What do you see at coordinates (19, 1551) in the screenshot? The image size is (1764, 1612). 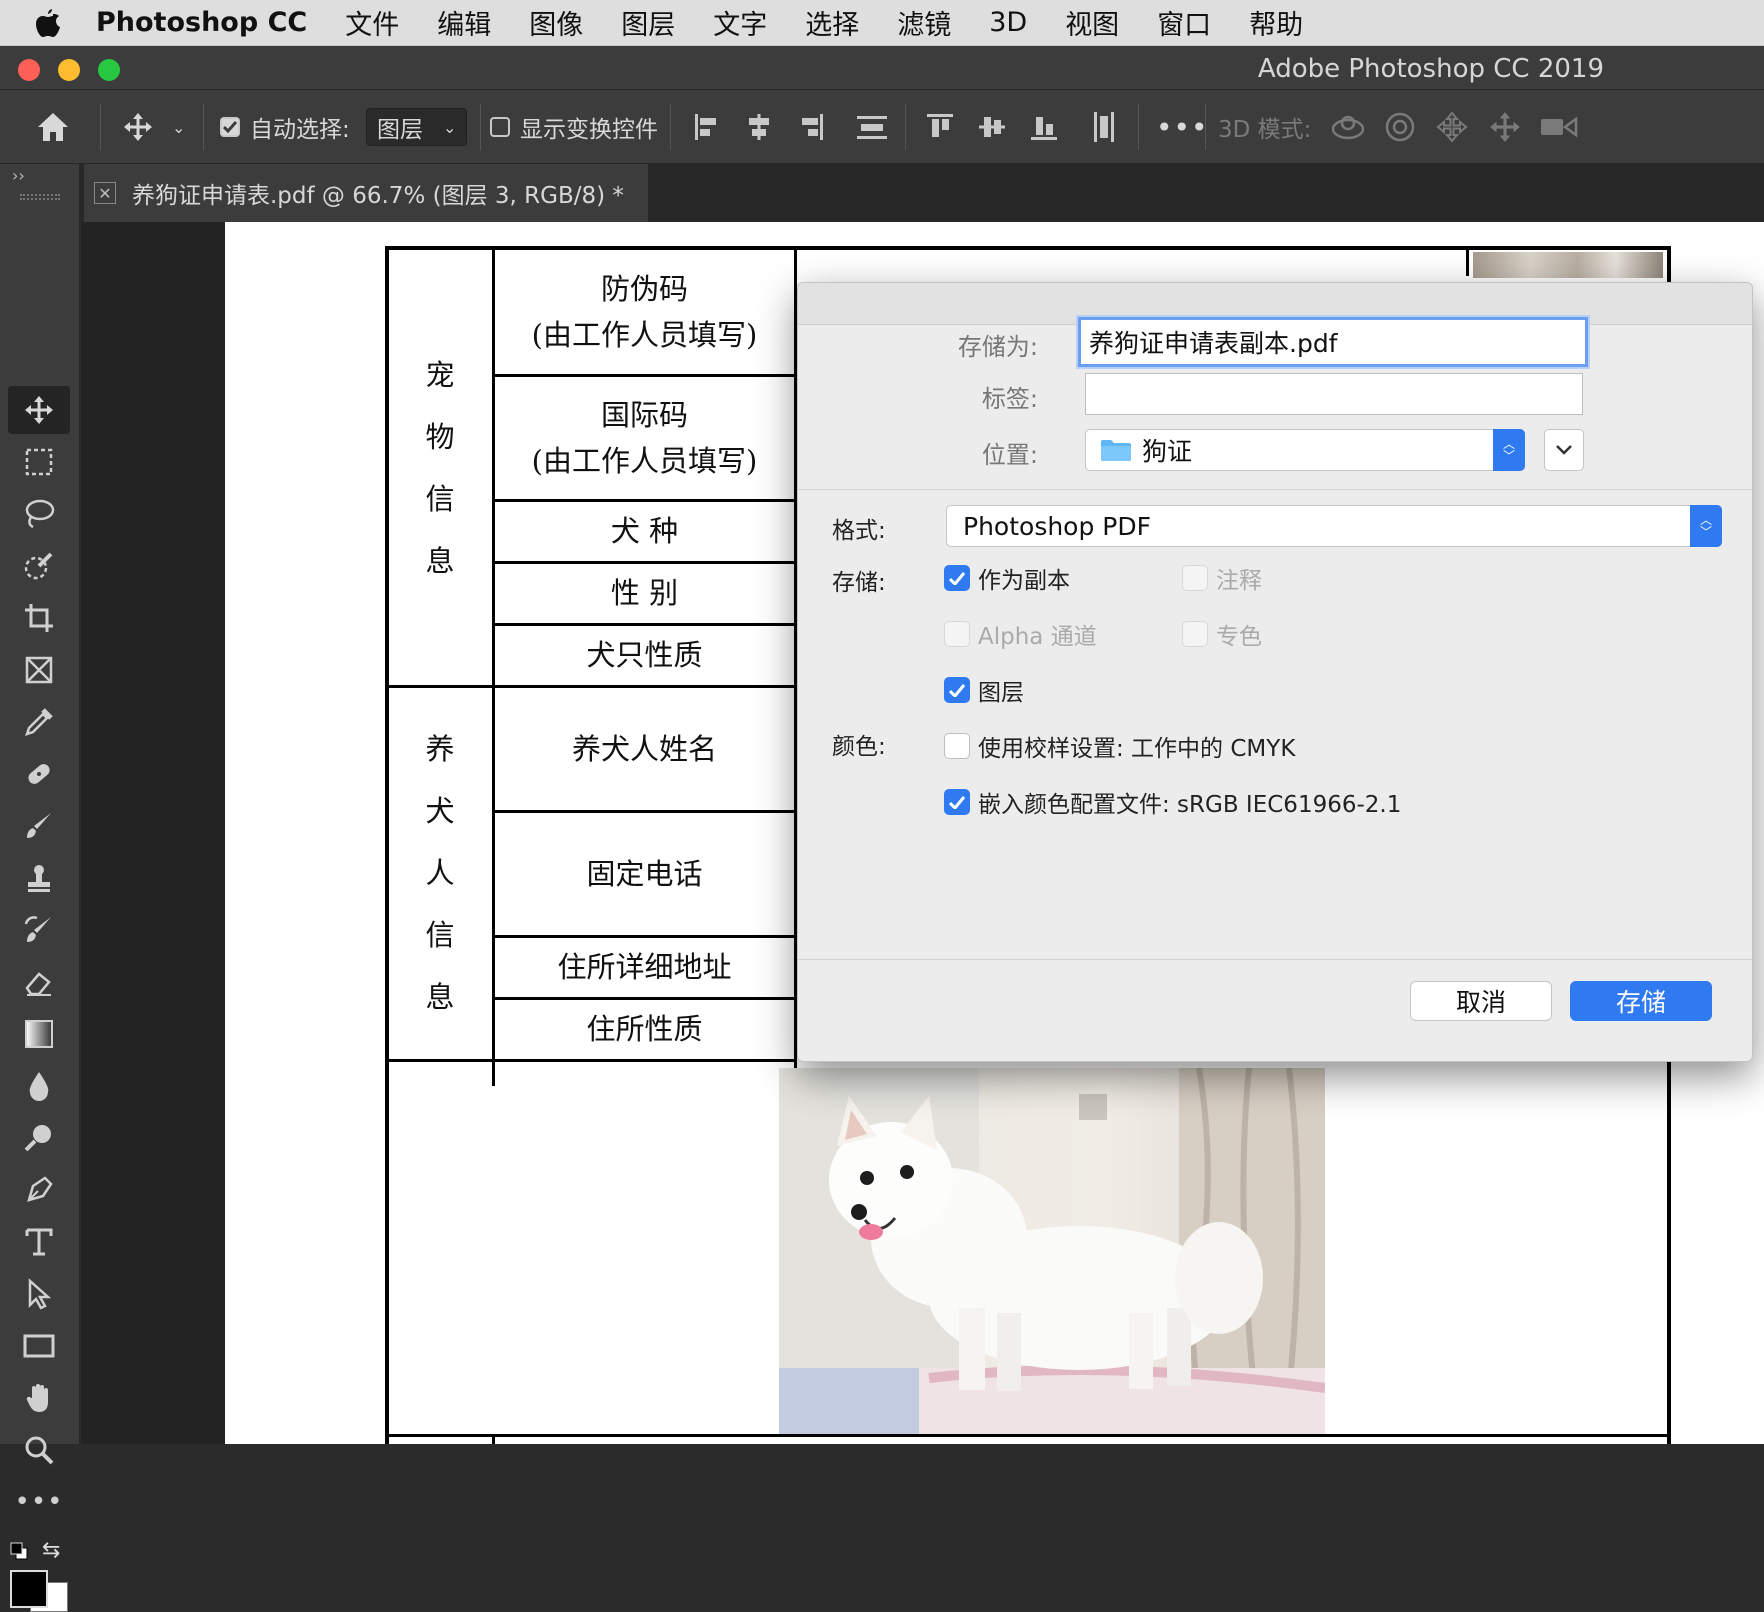 I see `default-colors-icon` at bounding box center [19, 1551].